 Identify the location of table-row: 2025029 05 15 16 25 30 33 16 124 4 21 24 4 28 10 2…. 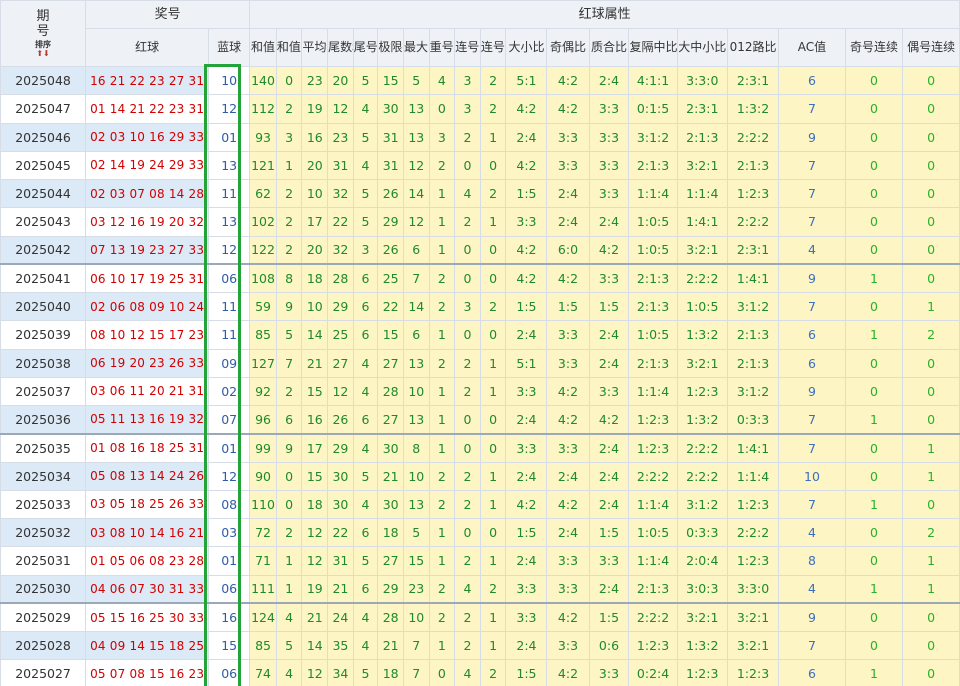
(480, 617).